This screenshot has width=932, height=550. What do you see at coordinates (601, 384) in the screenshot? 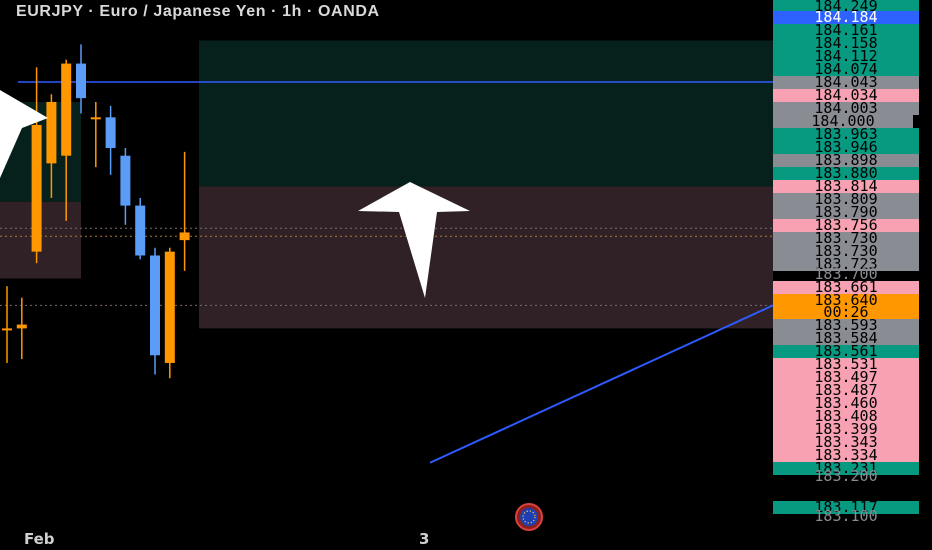
I see `trend-line` at bounding box center [601, 384].